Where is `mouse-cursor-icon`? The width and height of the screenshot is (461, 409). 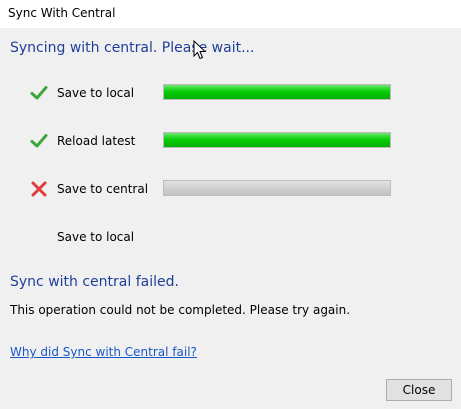
mouse-cursor-icon is located at coordinates (200, 49).